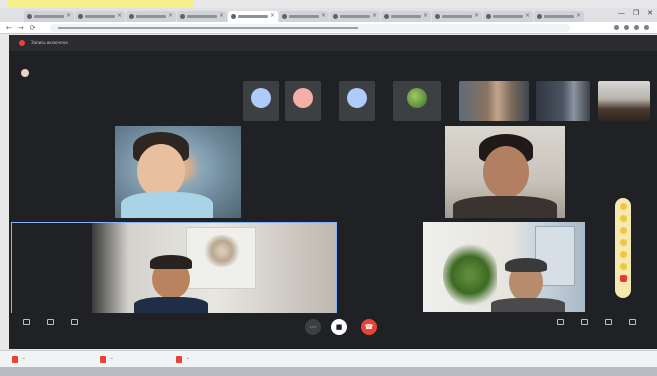  Describe the element at coordinates (333, 339) in the screenshot. I see `status-strip` at that location.